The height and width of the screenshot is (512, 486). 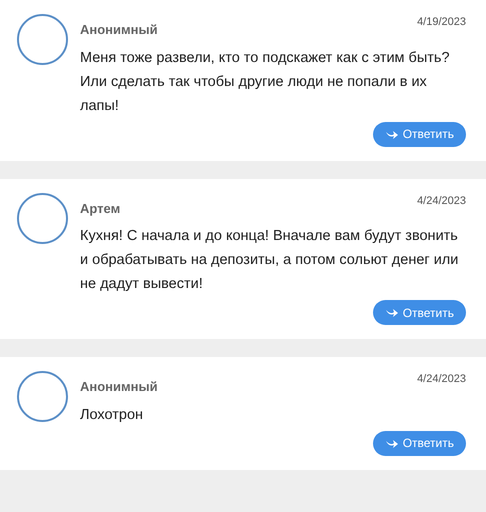 What do you see at coordinates (265, 82) in the screenshot?
I see `comment-text: Меня тоже развели, кто то подскажет как с этим быть? Или сделать так чтобы другие люди не попали в их лапы!` at bounding box center [265, 82].